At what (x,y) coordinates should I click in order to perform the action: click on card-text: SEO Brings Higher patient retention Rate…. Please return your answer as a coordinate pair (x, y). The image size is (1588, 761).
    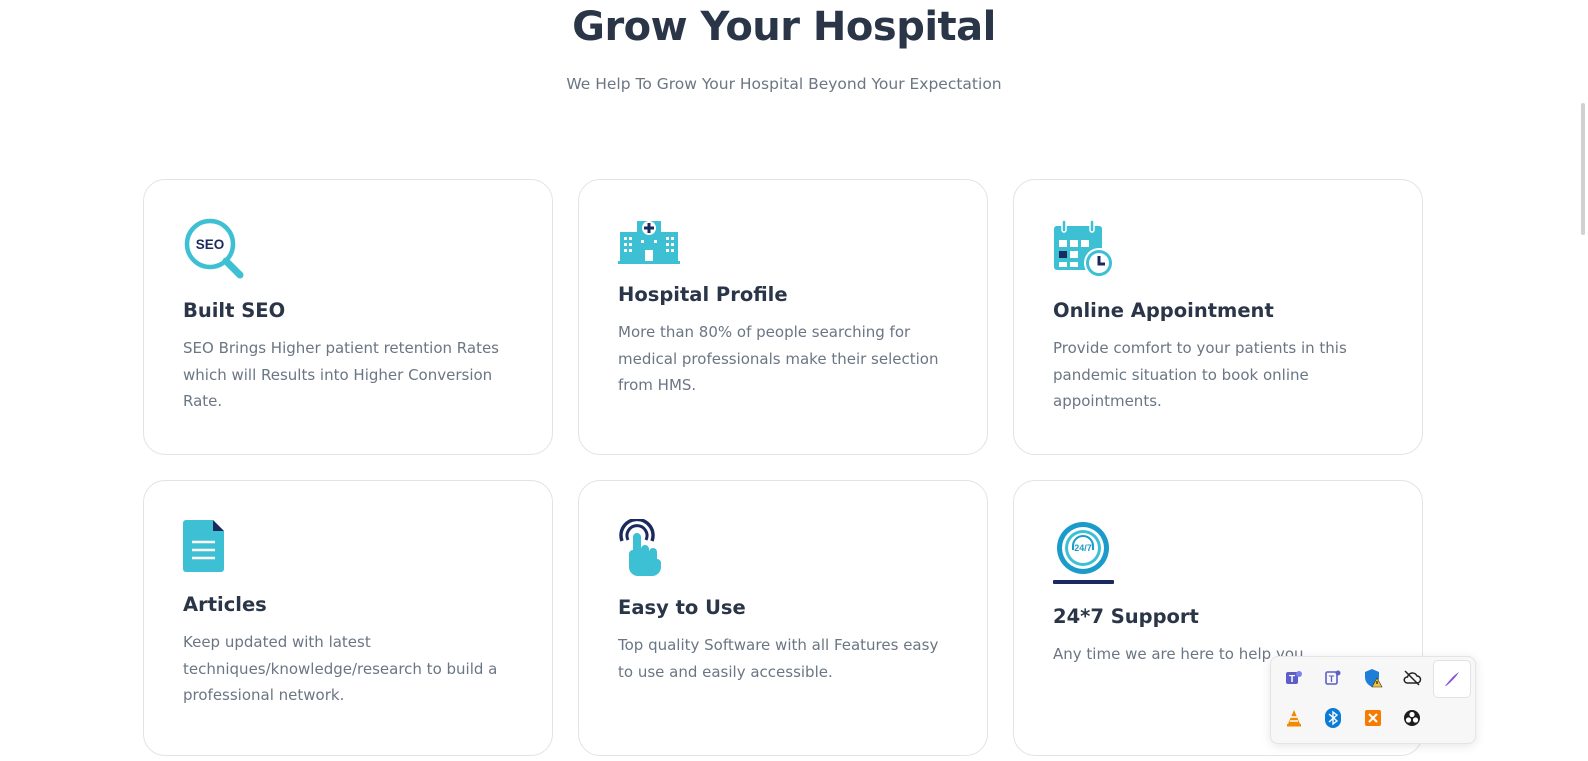
    Looking at the image, I should click on (341, 375).